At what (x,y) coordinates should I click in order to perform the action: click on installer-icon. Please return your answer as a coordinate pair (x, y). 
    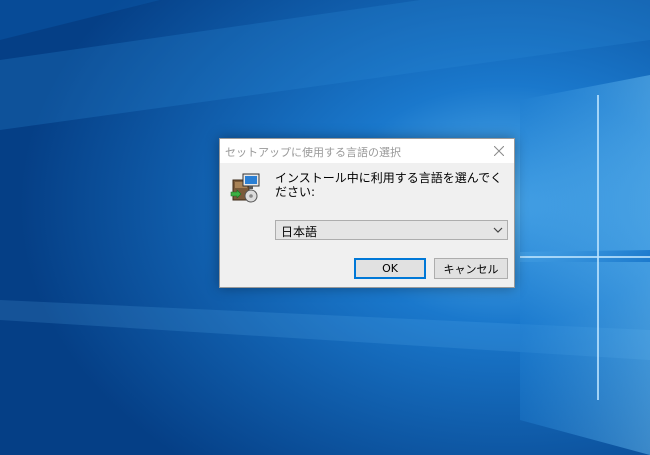
    Looking at the image, I should click on (245, 188).